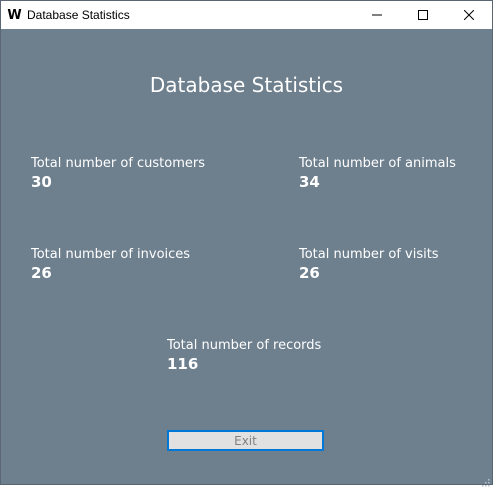 The width and height of the screenshot is (493, 491). Describe the element at coordinates (369, 254) in the screenshot. I see `stat-visits-label: Total number of visits` at that location.